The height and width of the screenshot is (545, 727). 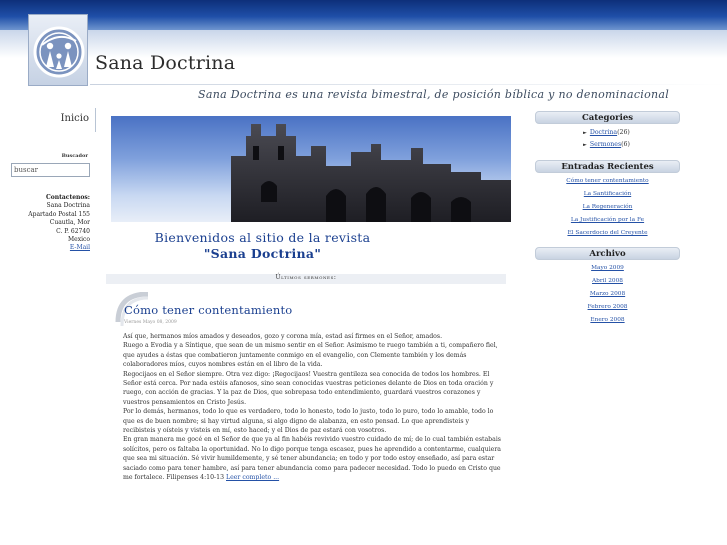 I want to click on search-label: Buscador, so click(x=74, y=156).